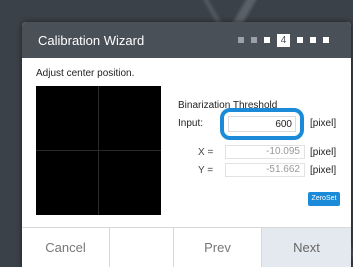 This screenshot has width=353, height=267. Describe the element at coordinates (186, 40) in the screenshot. I see `dialog-titlebar: Calibration Wizard 4` at that location.